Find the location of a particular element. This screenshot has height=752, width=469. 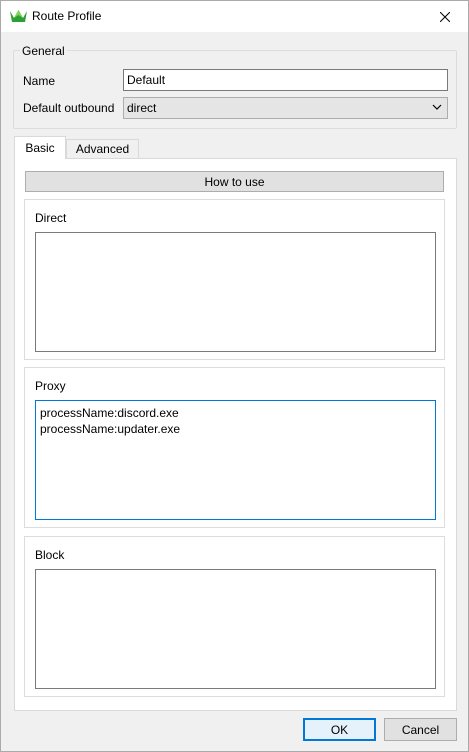

general-group-title: General is located at coordinates (43, 51).